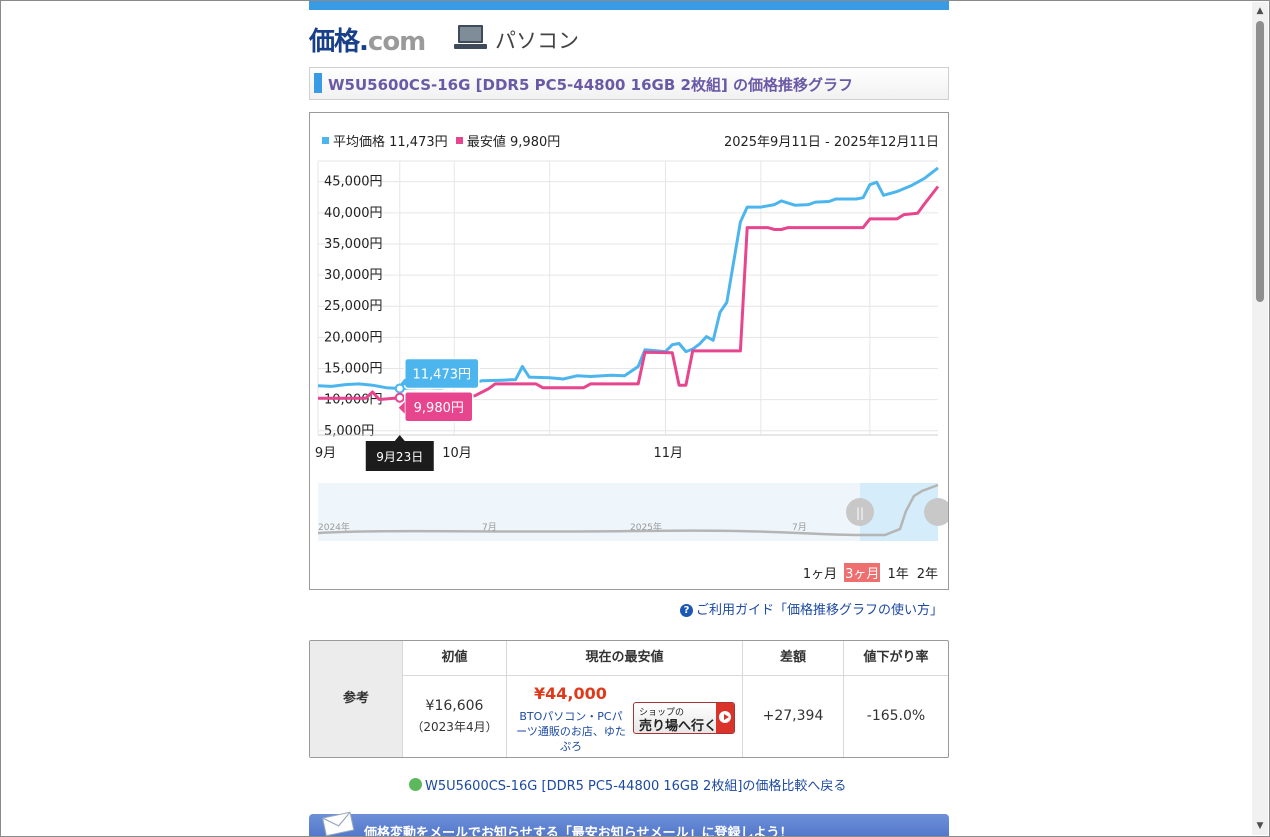 The height and width of the screenshot is (837, 1270). What do you see at coordinates (367, 39) in the screenshot?
I see `kakaku-logo: 価格.com` at bounding box center [367, 39].